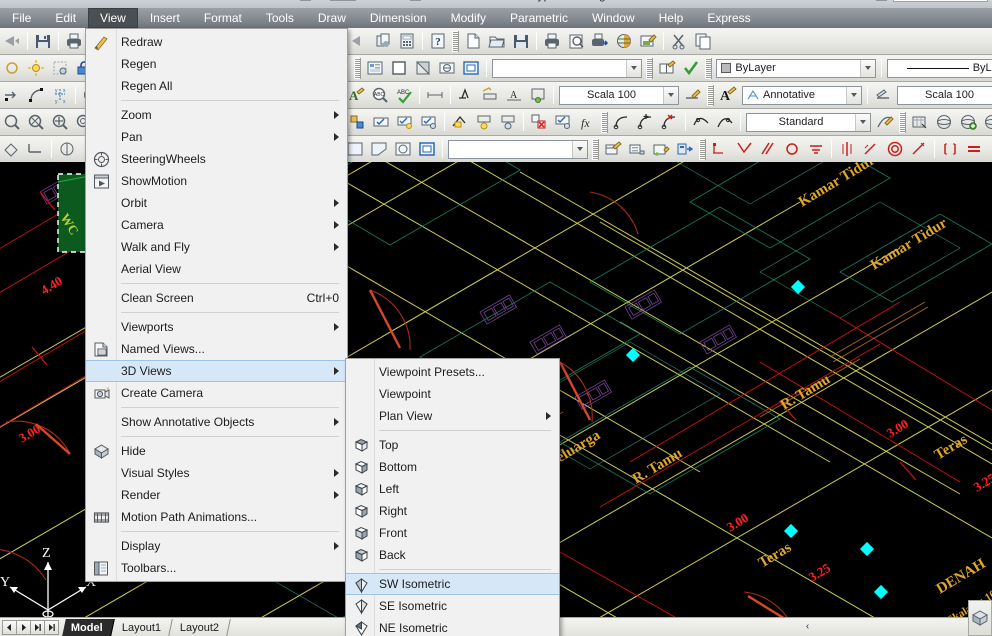 This screenshot has width=992, height=636. Describe the element at coordinates (868, 68) in the screenshot. I see `layer-color-chevron-down-icon` at that location.